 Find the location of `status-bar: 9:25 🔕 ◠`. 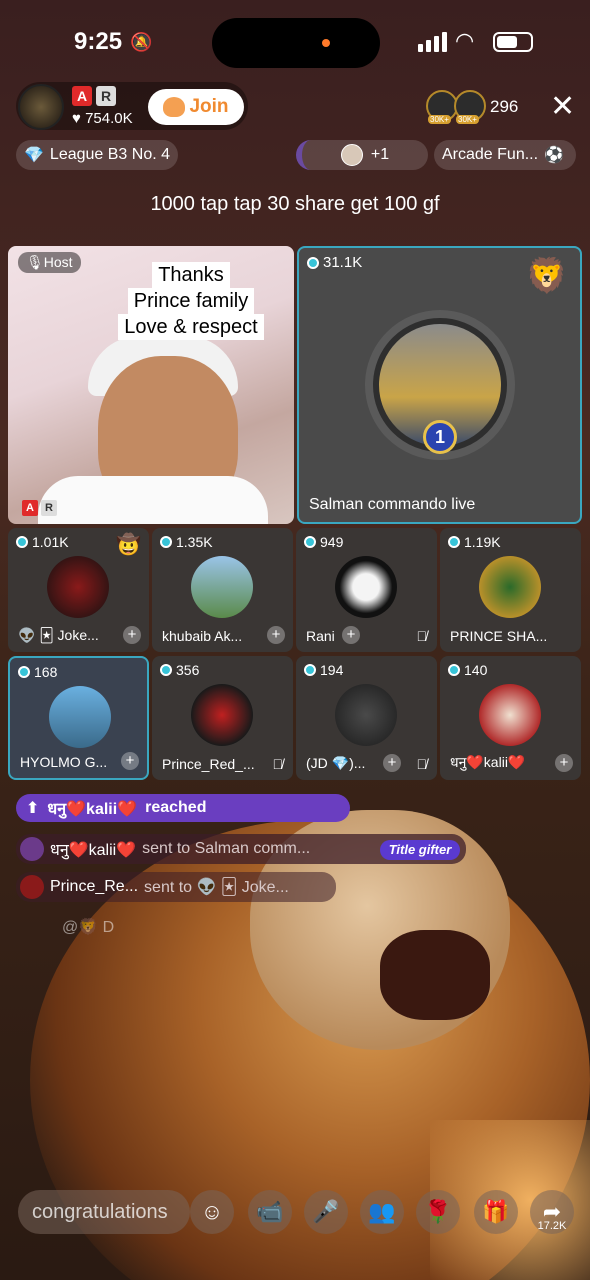

status-bar: 9:25 🔕 ◠ is located at coordinates (295, 40).